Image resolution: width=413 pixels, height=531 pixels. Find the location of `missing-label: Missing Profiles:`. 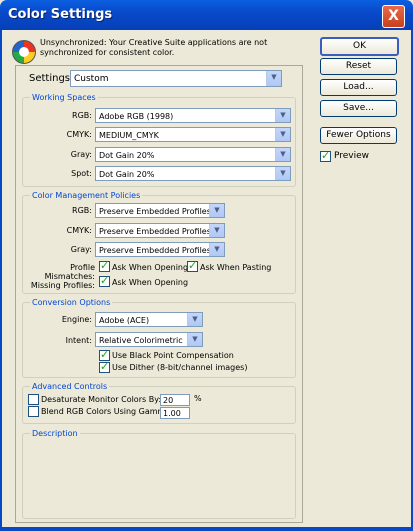

missing-label: Missing Profiles: is located at coordinates (62, 285).